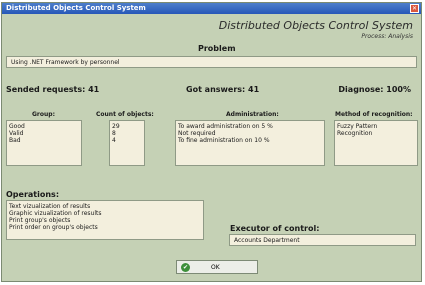 The width and height of the screenshot is (425, 285). Describe the element at coordinates (322, 240) in the screenshot. I see `executor-field: Accounts Department` at that location.